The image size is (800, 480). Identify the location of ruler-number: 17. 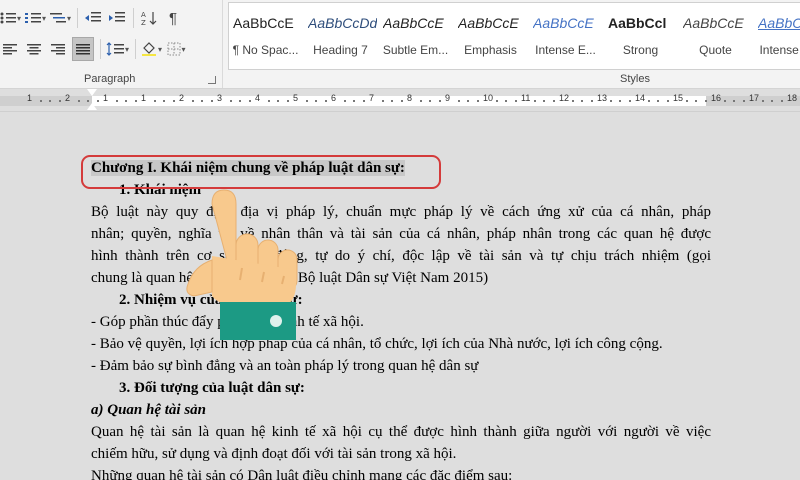
(754, 98).